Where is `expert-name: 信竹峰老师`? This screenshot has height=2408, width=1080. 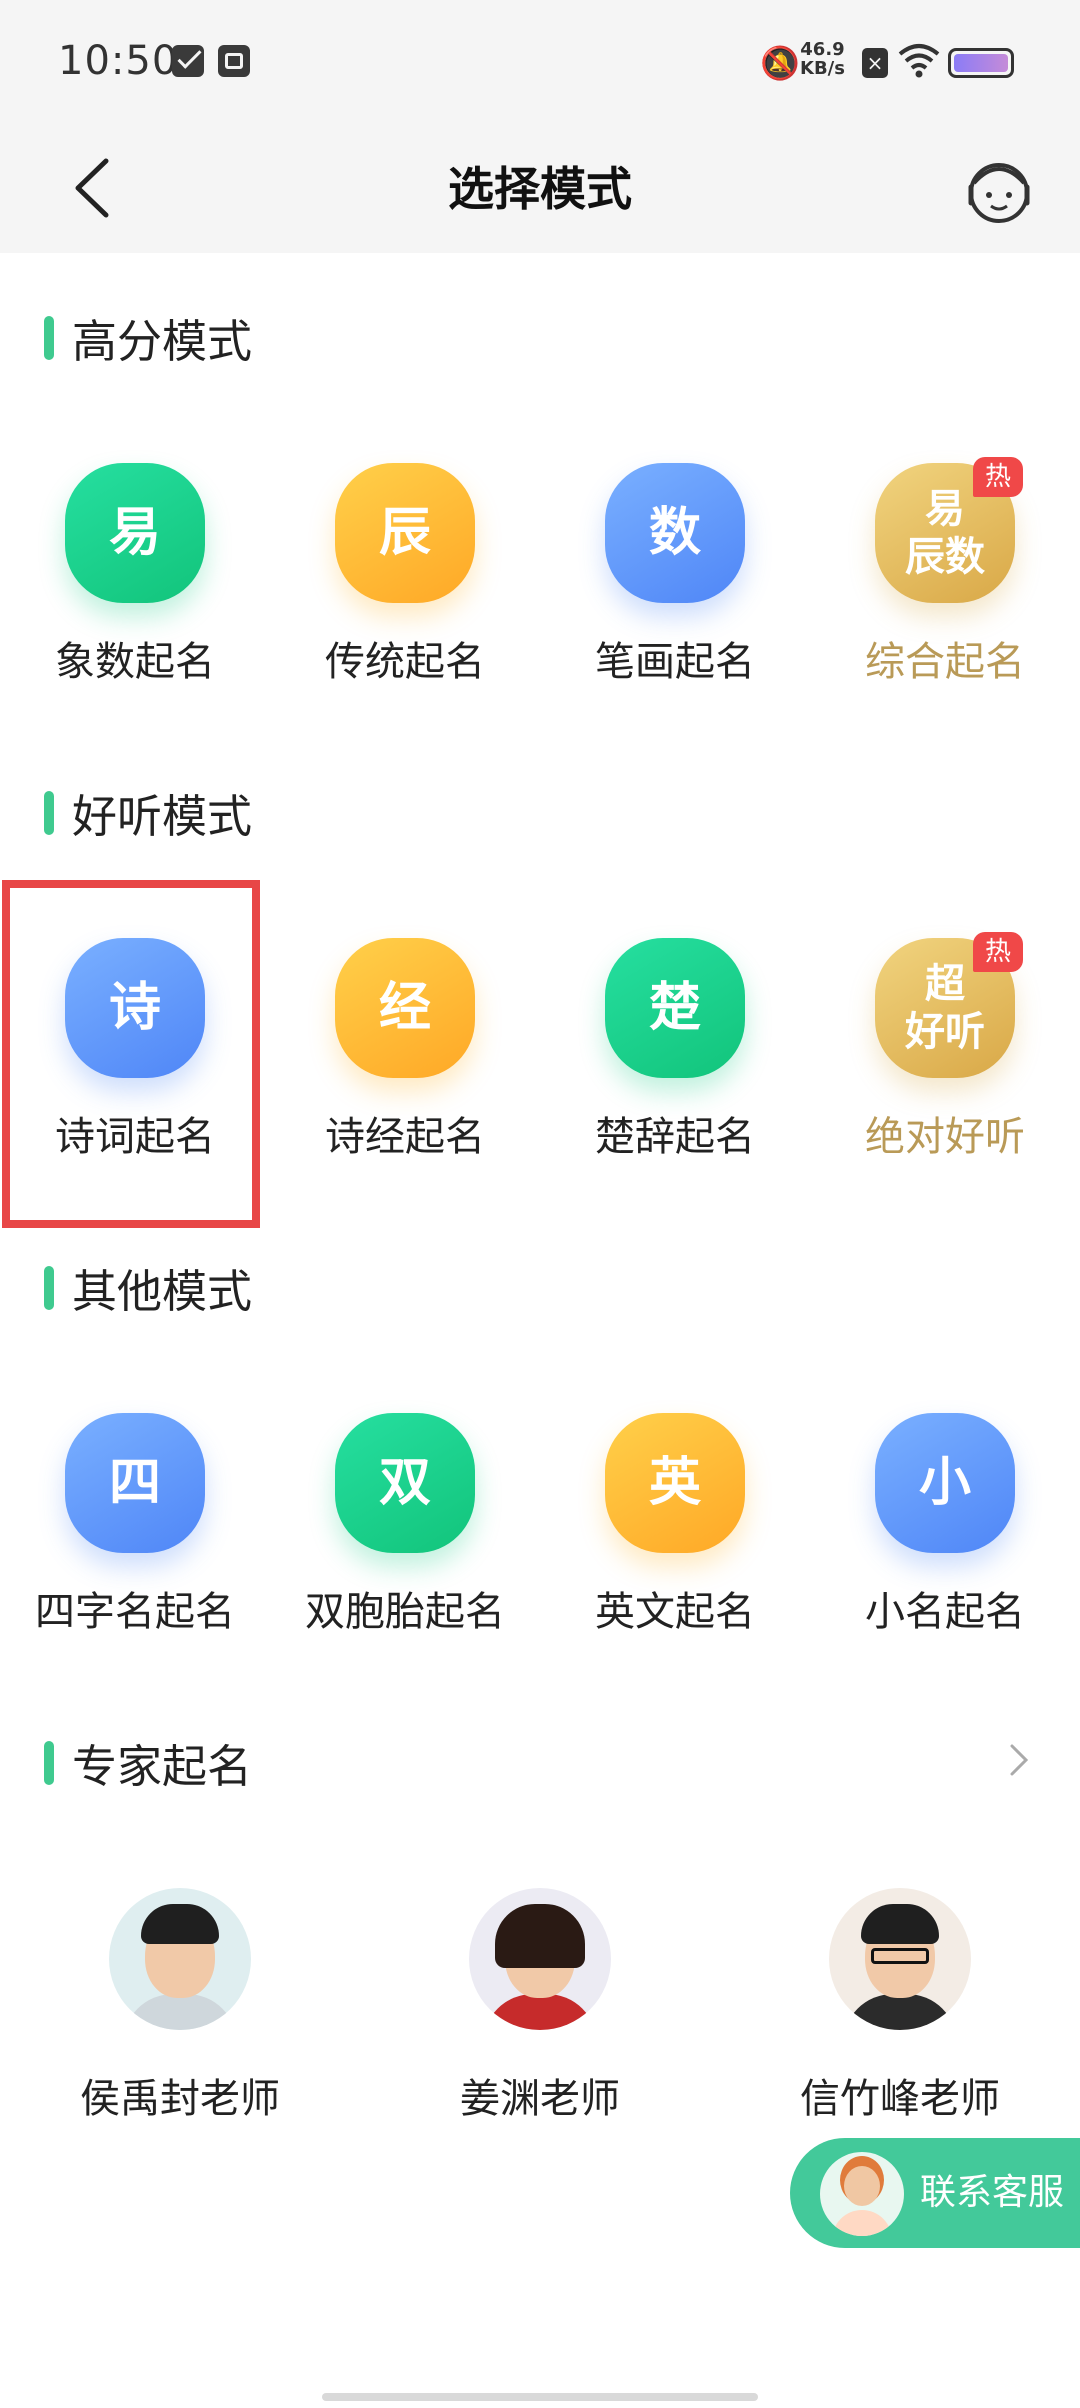 expert-name: 信竹峰老师 is located at coordinates (900, 2099).